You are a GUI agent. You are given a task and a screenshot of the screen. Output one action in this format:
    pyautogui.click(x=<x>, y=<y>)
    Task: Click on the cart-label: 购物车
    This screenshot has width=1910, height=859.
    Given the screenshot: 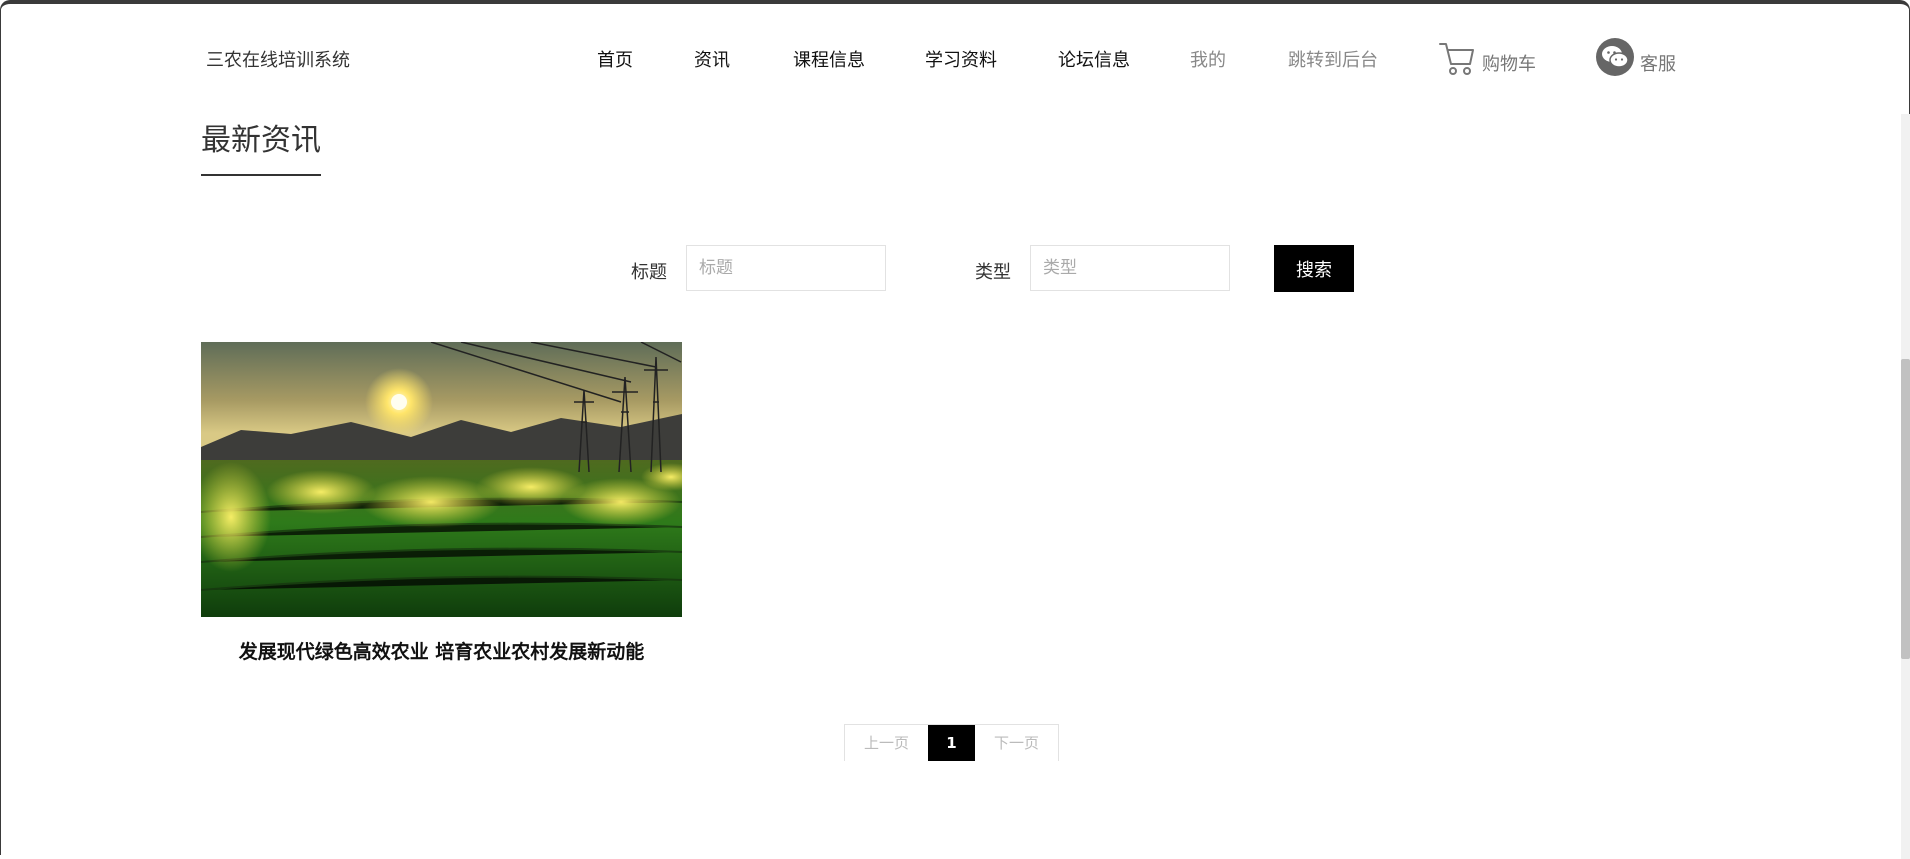 What is the action you would take?
    pyautogui.click(x=1509, y=64)
    